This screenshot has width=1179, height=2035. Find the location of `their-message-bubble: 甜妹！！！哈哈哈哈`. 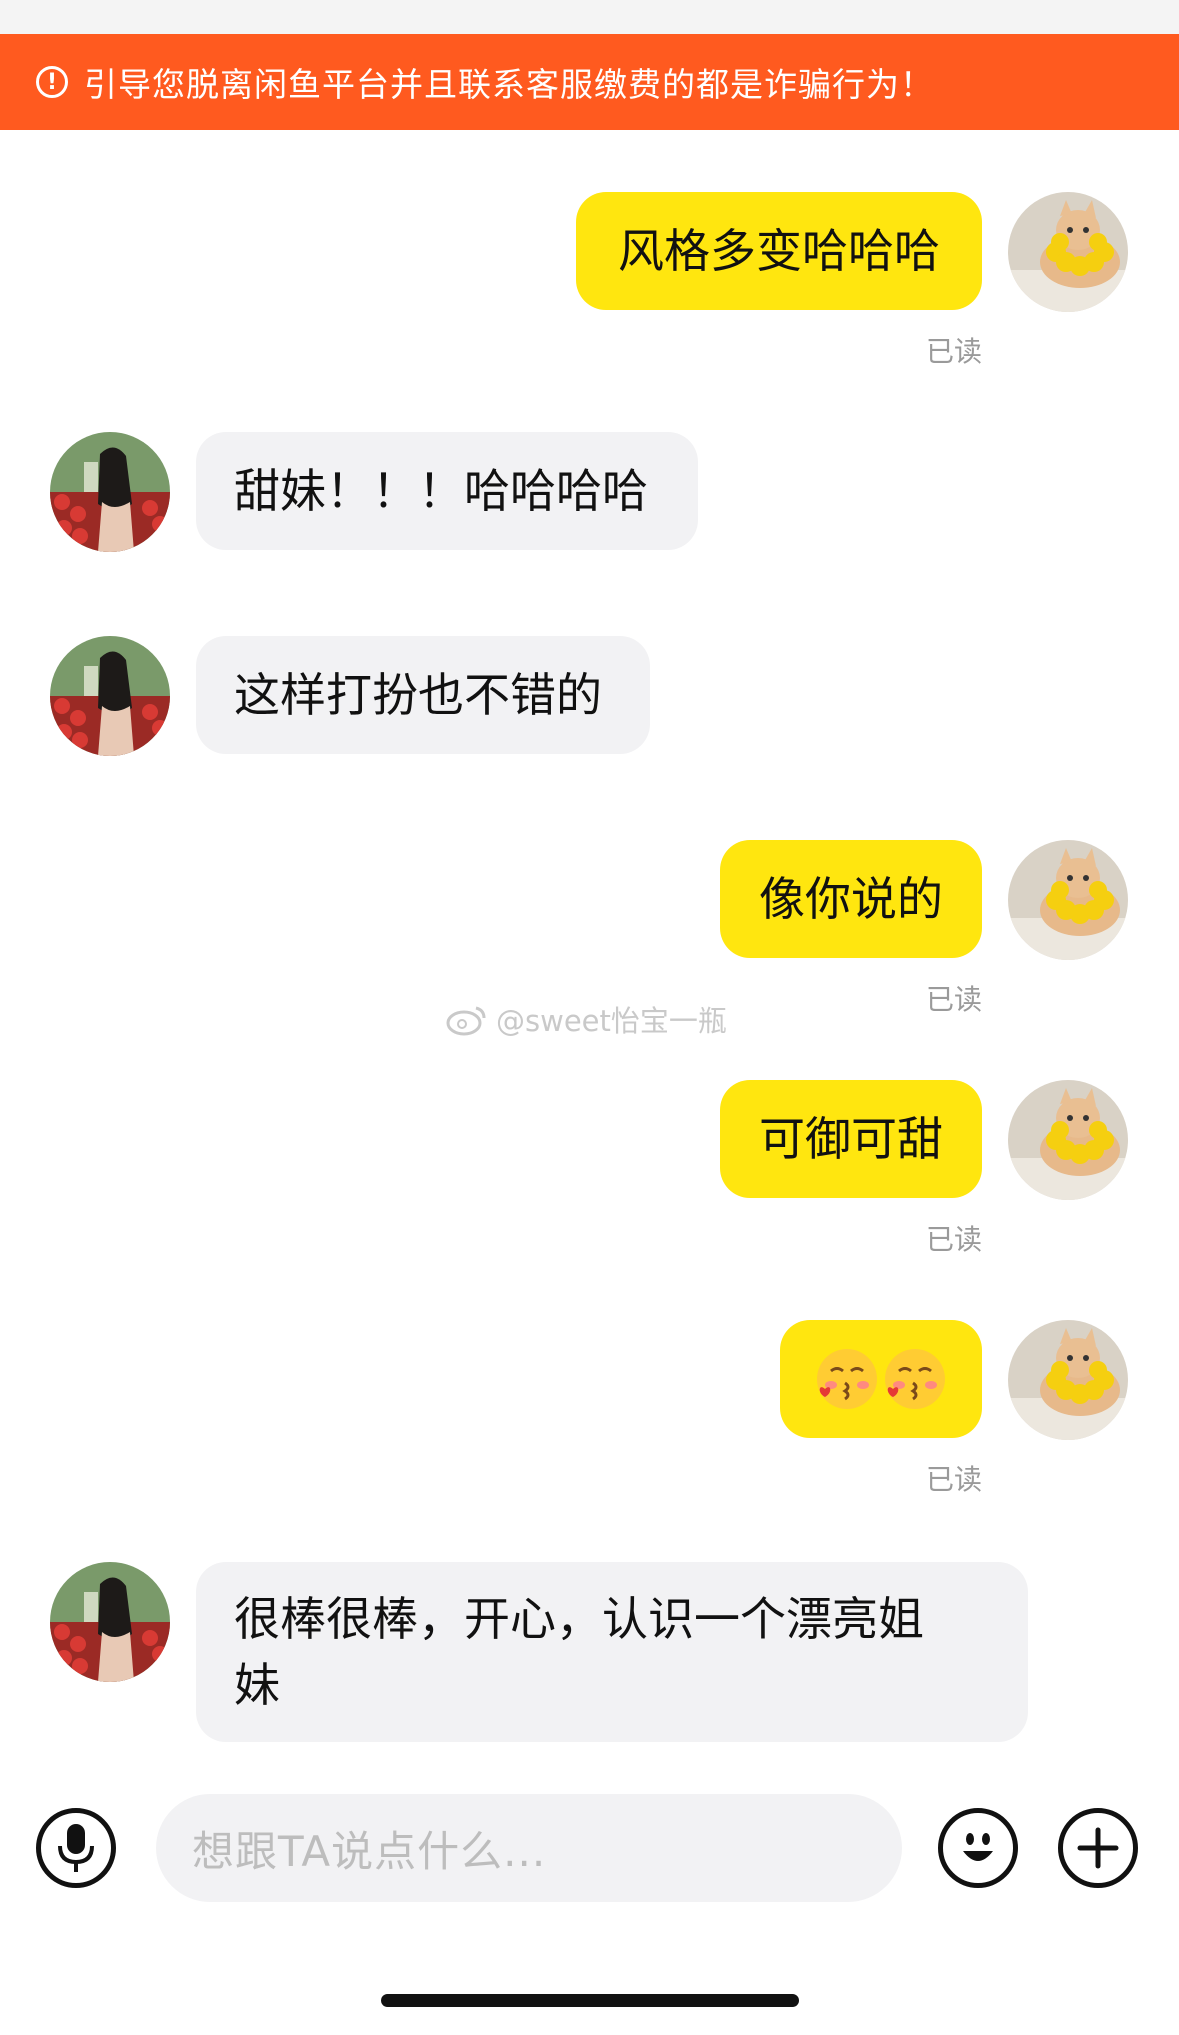

their-message-bubble: 甜妹！！！哈哈哈哈 is located at coordinates (447, 491).